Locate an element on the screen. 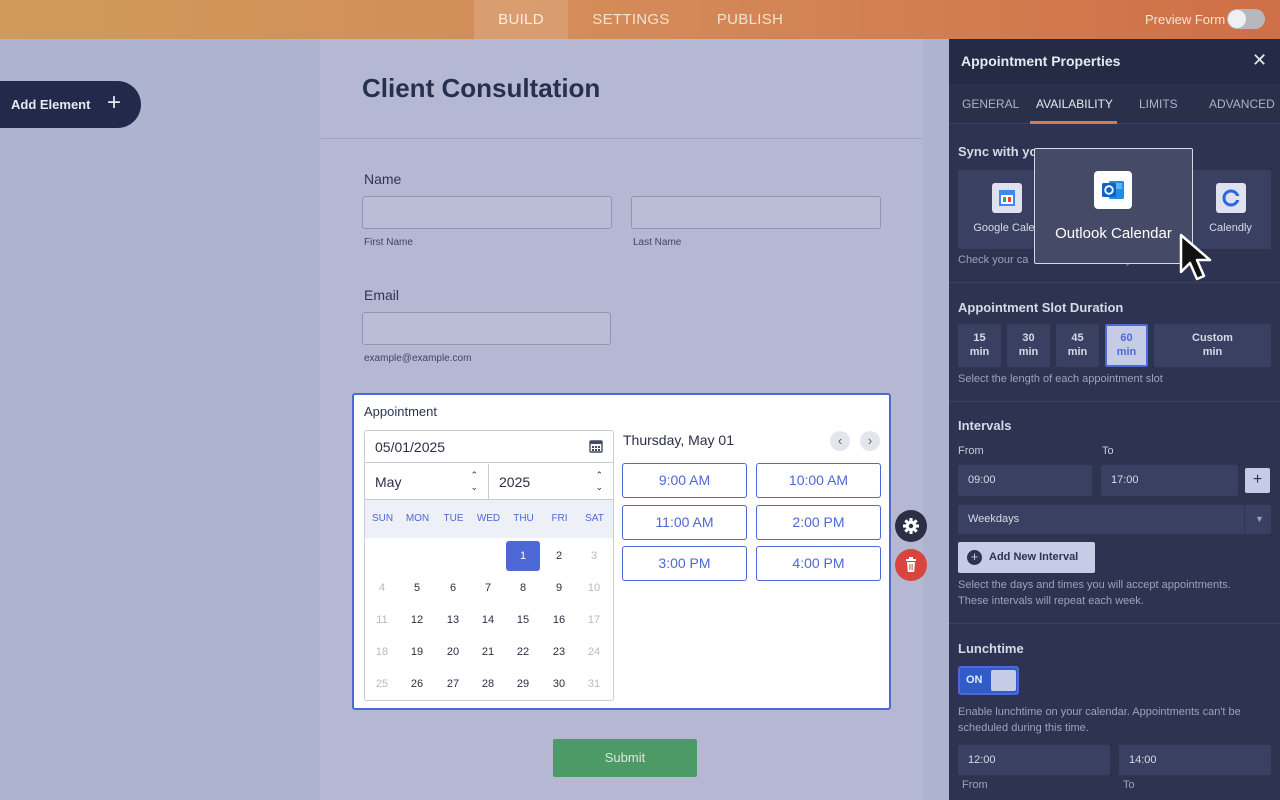  field-settings-button is located at coordinates (911, 526).